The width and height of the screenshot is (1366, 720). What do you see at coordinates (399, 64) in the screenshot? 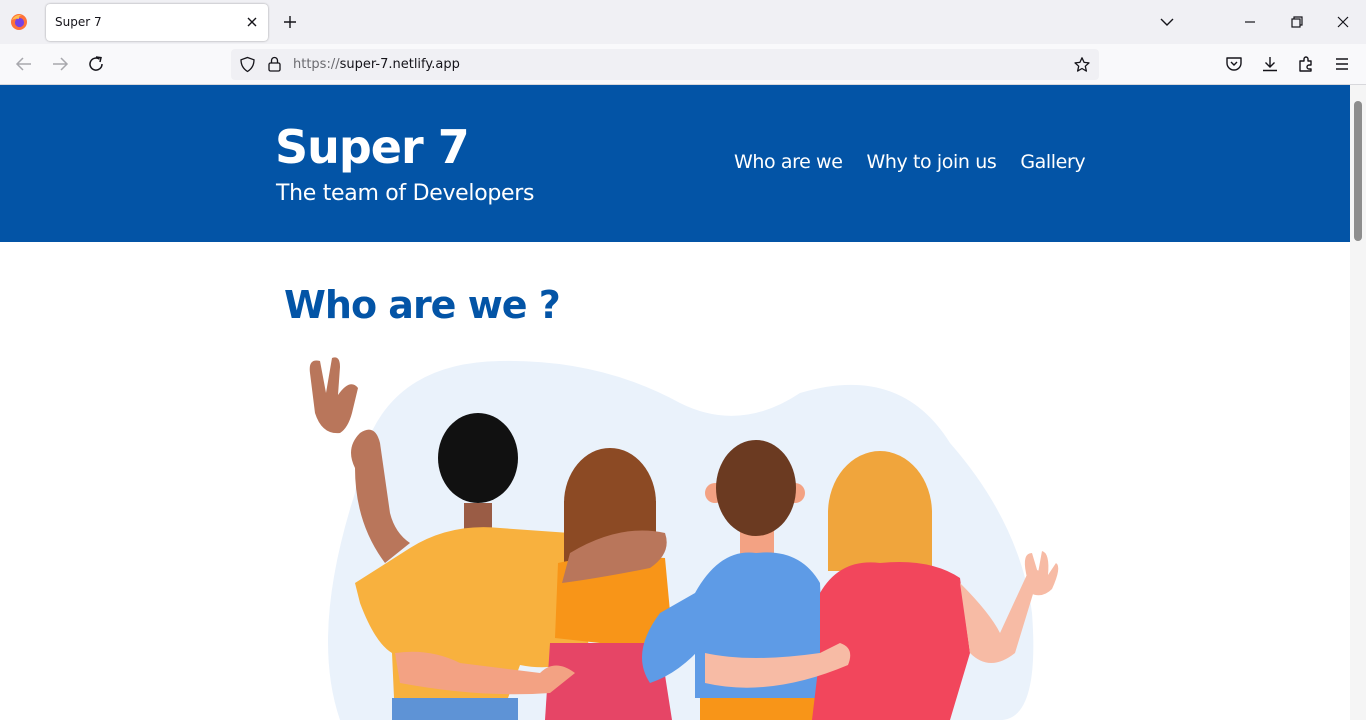
I see `url-host: super-7.netlify.app` at bounding box center [399, 64].